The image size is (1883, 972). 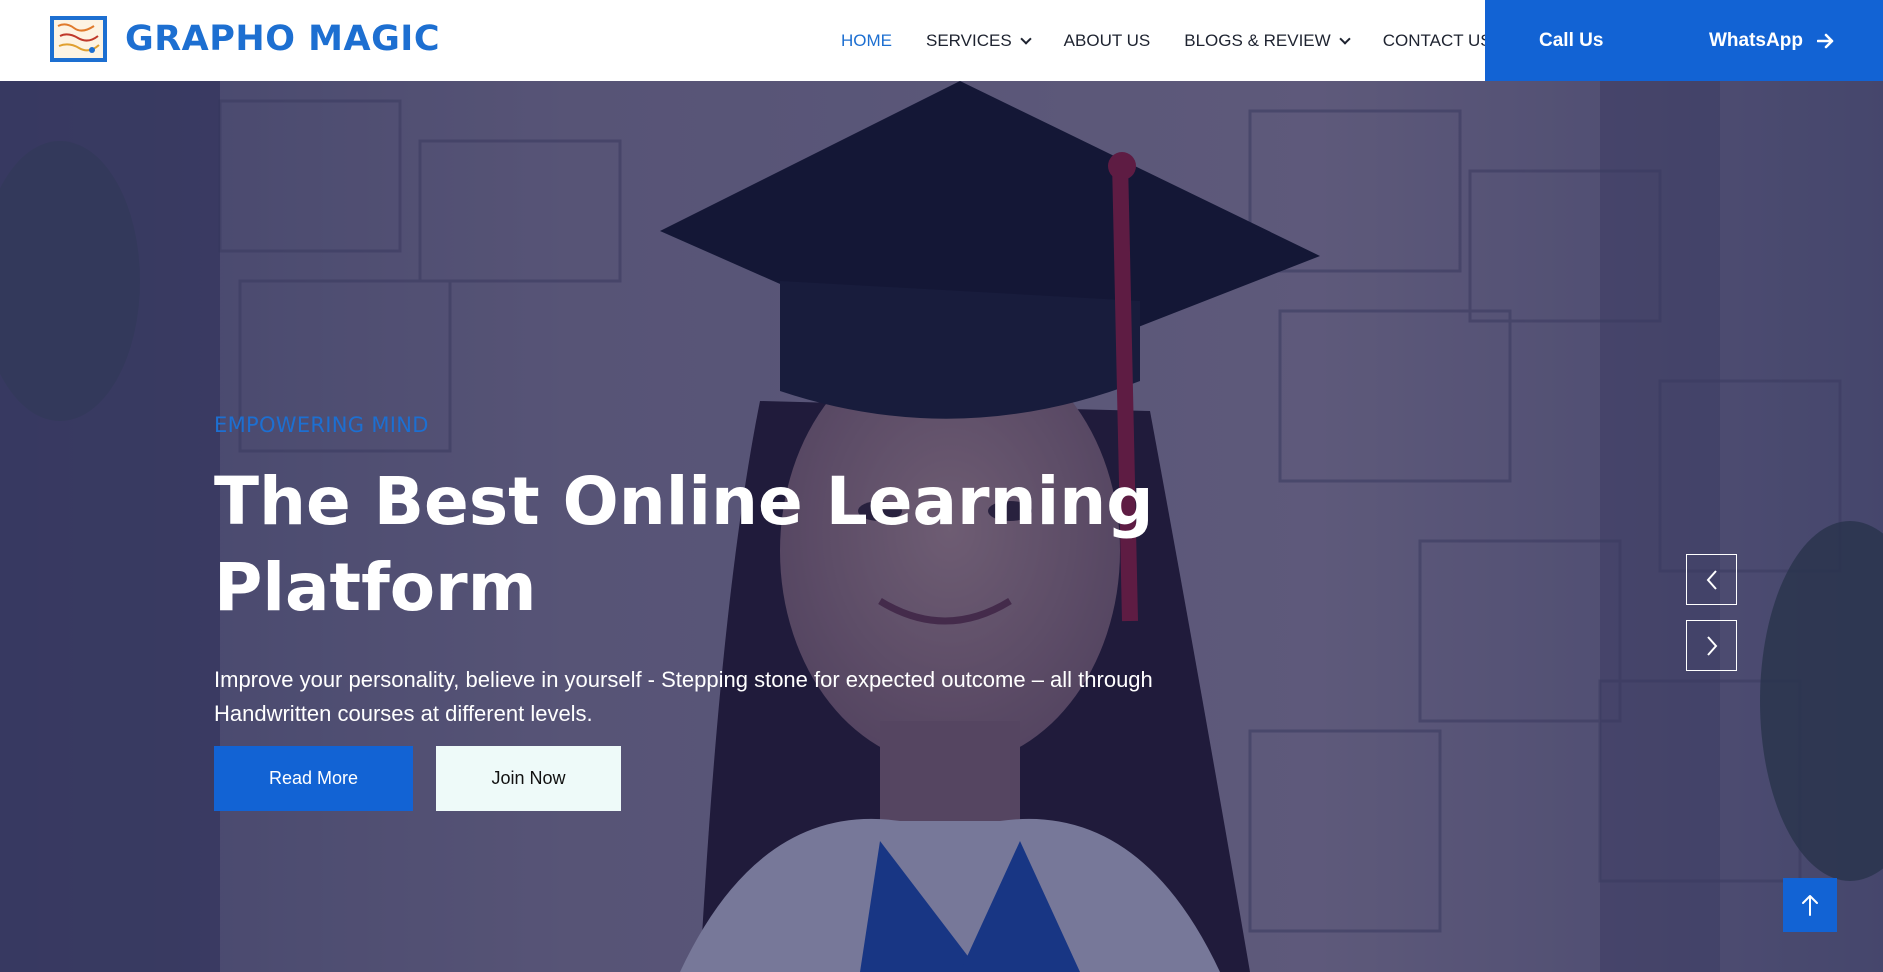 What do you see at coordinates (969, 40) in the screenshot?
I see `nav-item-label: SERVICES` at bounding box center [969, 40].